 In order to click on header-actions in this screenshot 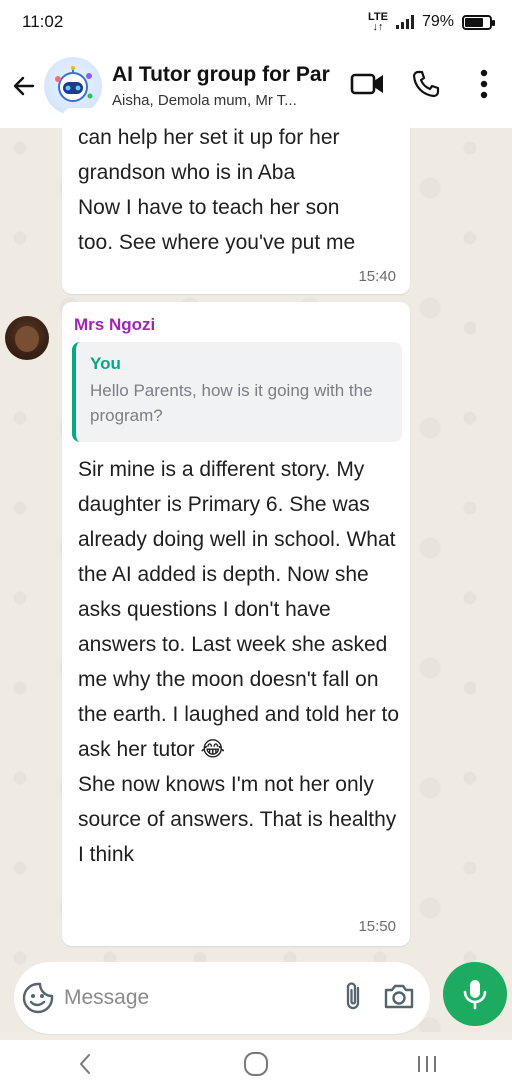, I will do `click(426, 84)`.